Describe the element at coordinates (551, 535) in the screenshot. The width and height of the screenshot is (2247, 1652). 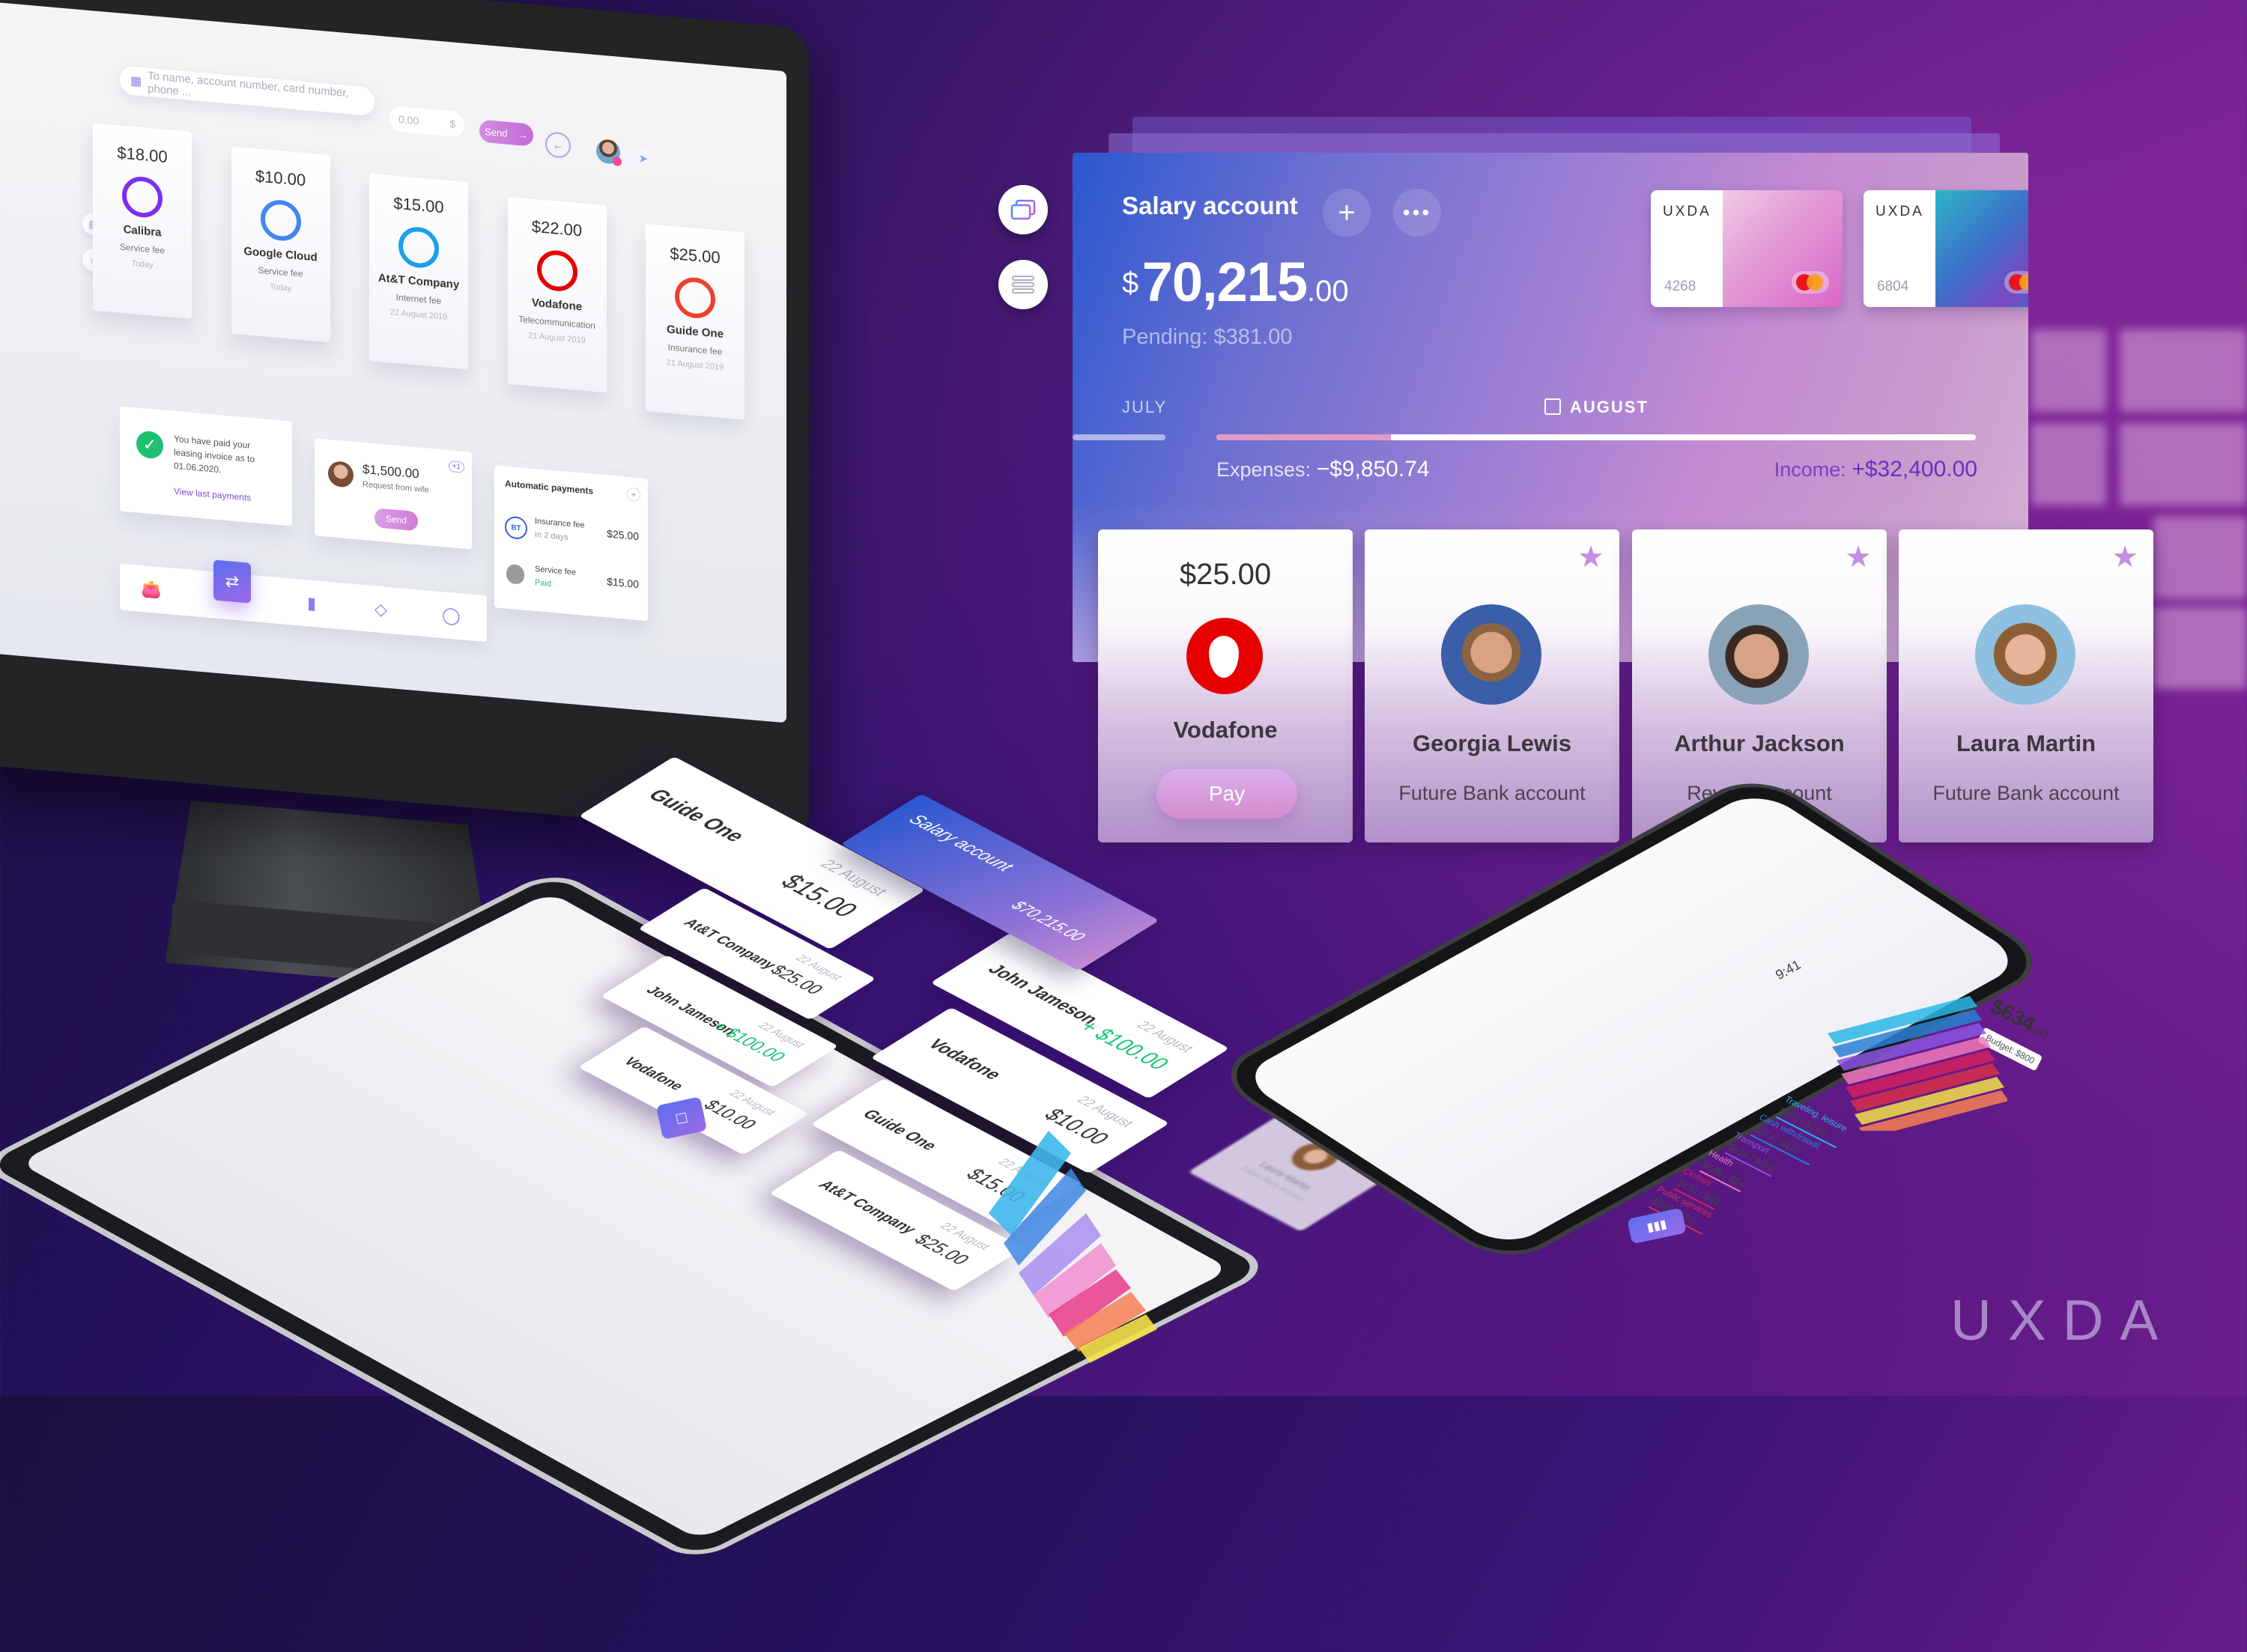
I see `auto-payment-status: In 2 days` at that location.